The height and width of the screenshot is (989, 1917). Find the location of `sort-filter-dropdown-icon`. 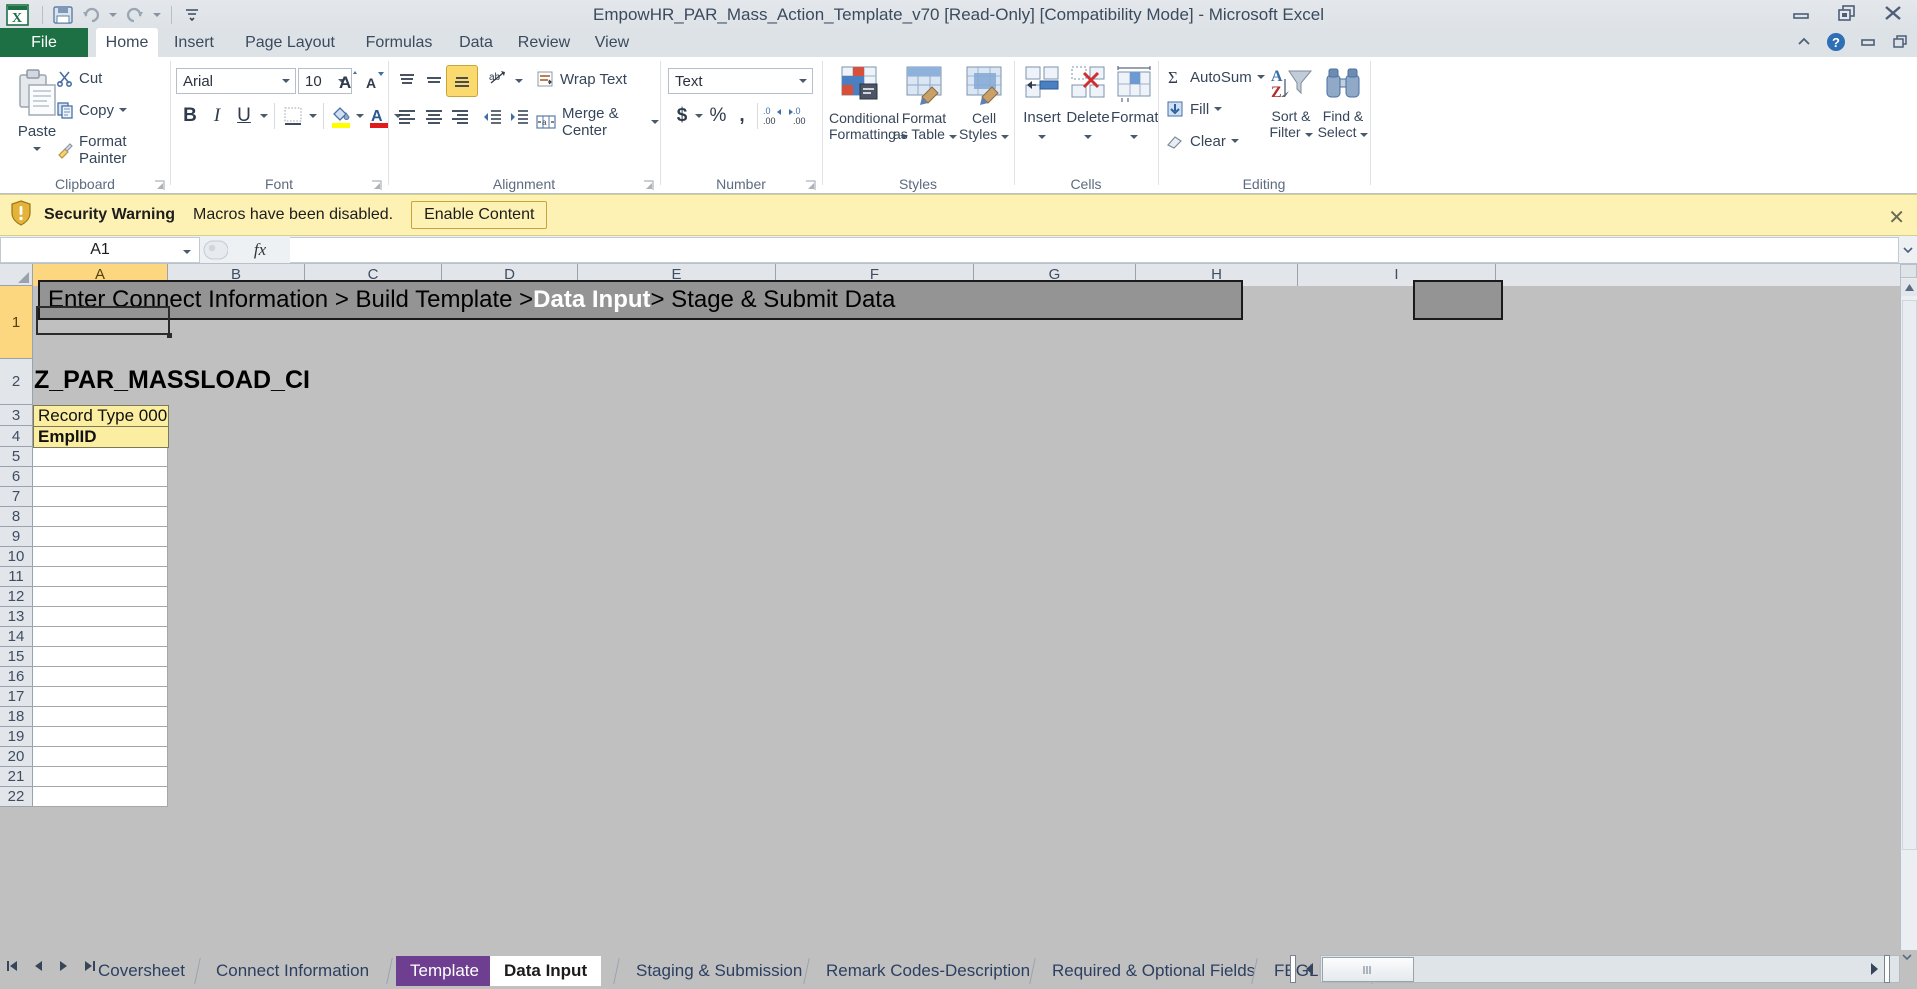

sort-filter-dropdown-icon is located at coordinates (1308, 135).